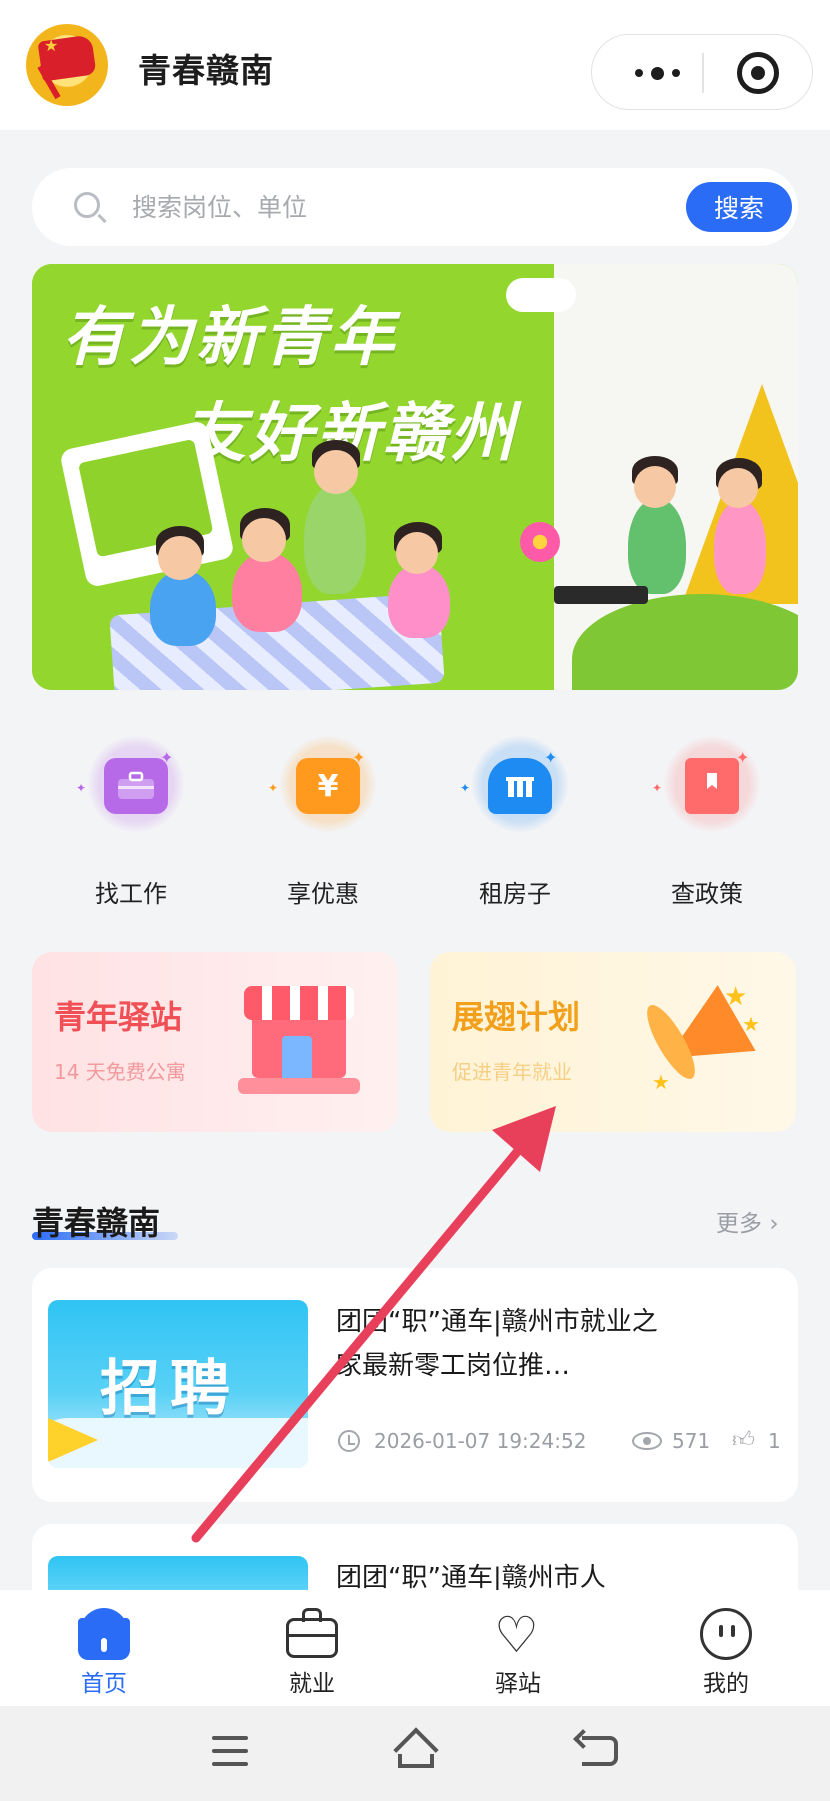 The width and height of the screenshot is (830, 1801). What do you see at coordinates (601, 595) in the screenshot?
I see `grill-illustration` at bounding box center [601, 595].